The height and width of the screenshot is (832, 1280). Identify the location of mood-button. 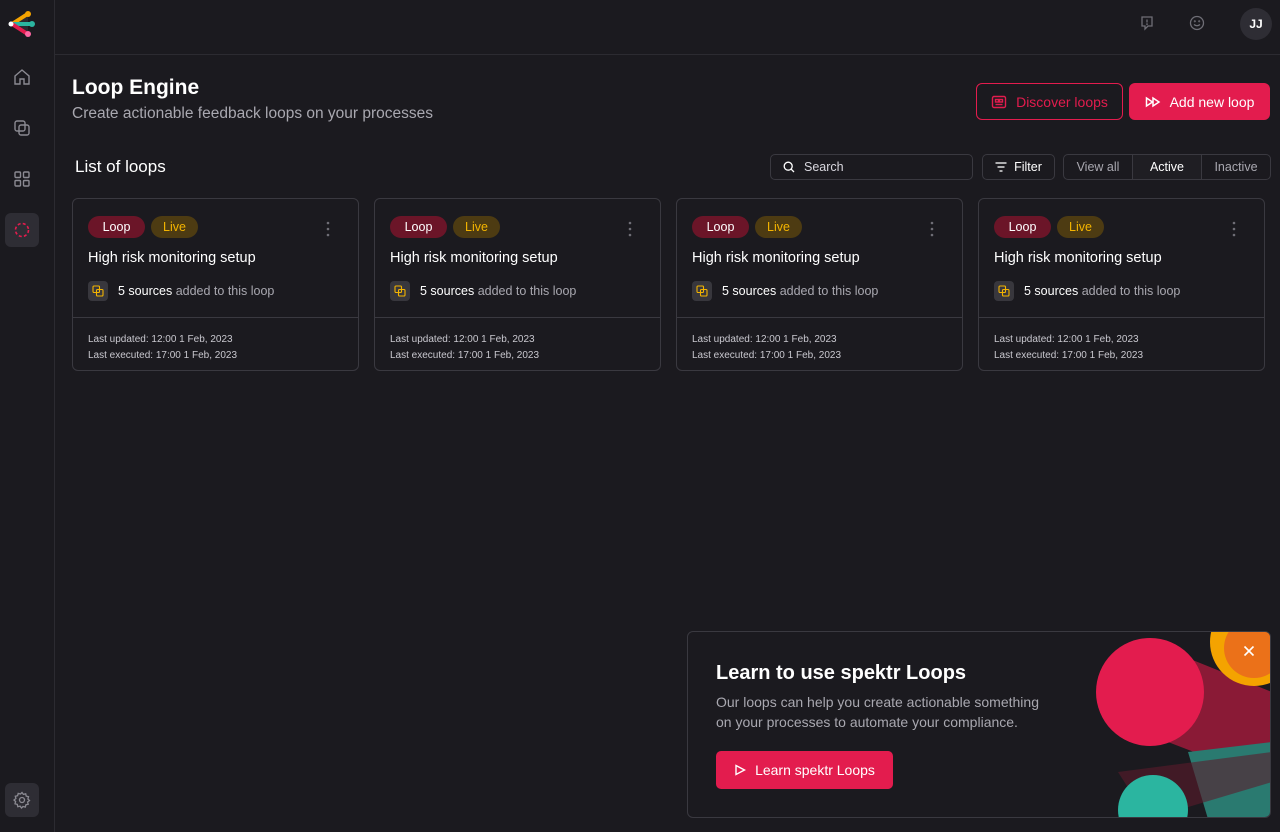
(1197, 23).